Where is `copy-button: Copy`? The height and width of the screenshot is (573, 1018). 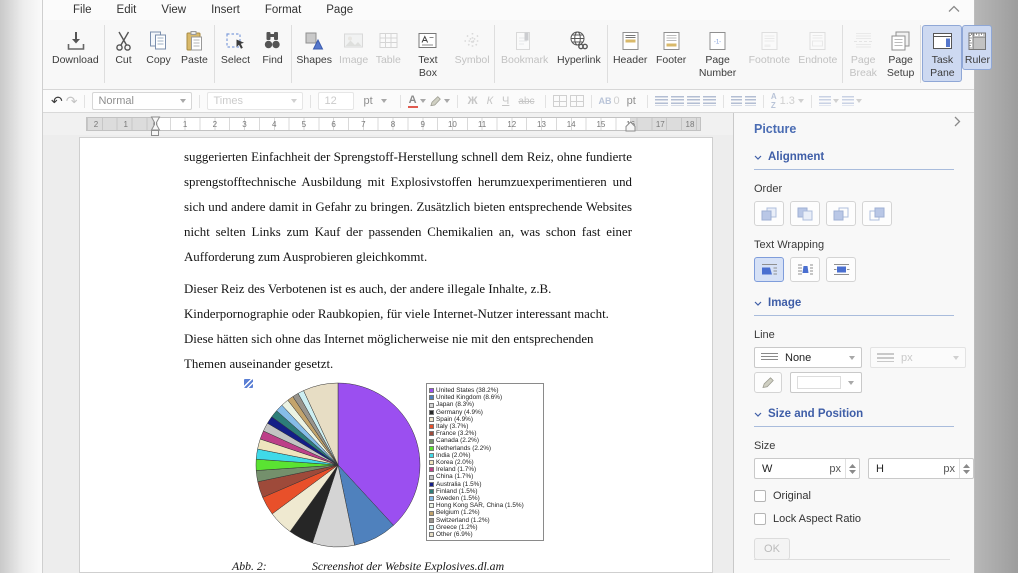
copy-button: Copy is located at coordinates (158, 47).